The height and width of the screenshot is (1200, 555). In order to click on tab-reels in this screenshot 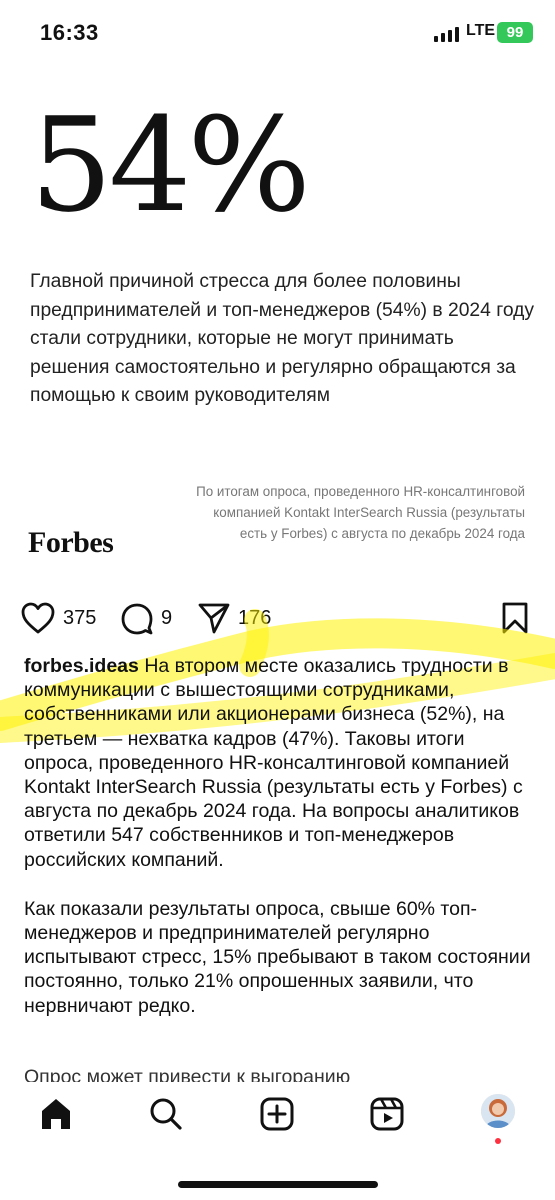, I will do `click(387, 1114)`.